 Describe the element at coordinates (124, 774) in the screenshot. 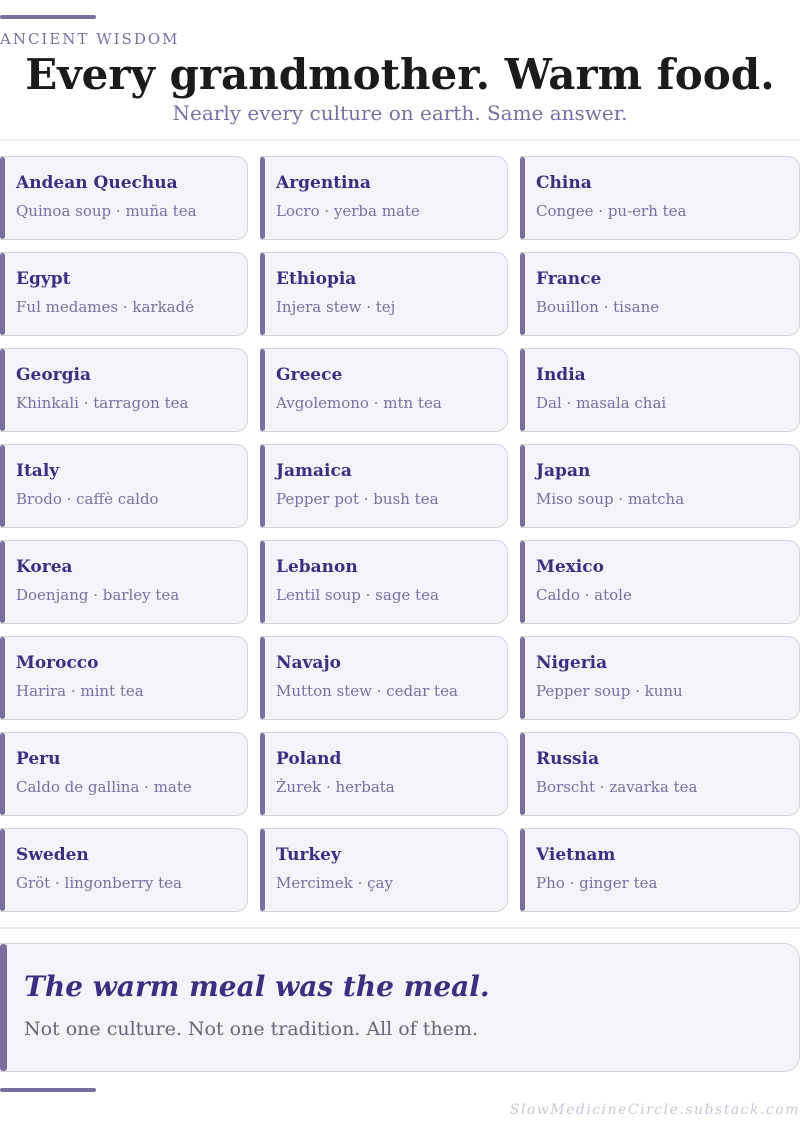

I see `culture-card: Peru Caldo de gallina · mate` at that location.